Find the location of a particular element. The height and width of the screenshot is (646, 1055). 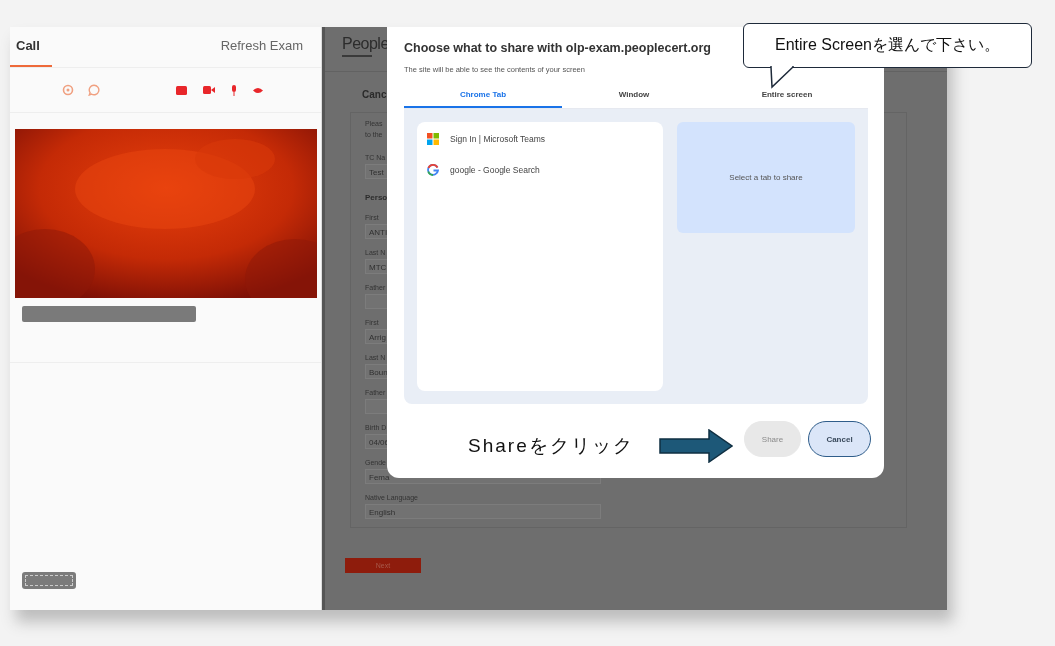

chat-icon is located at coordinates (94, 90).